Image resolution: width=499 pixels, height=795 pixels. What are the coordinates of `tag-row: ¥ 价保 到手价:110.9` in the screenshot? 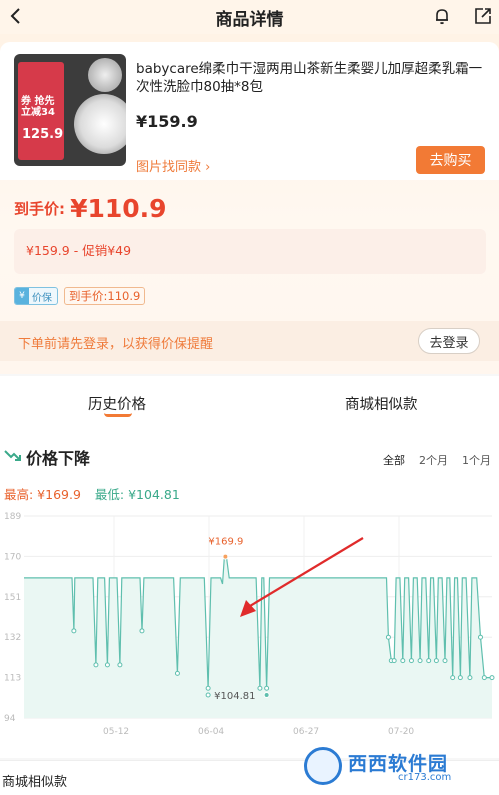 It's located at (80, 296).